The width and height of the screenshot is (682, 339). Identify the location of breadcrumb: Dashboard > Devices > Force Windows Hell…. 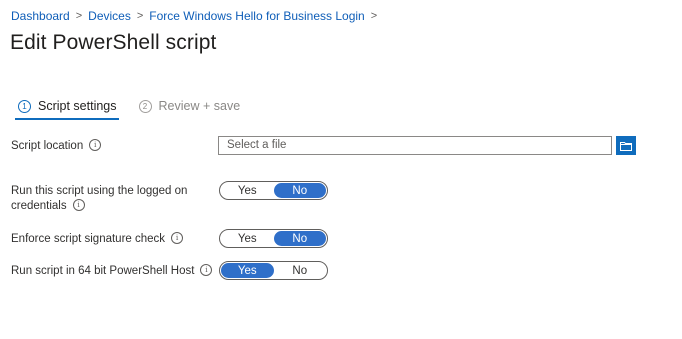
(197, 16).